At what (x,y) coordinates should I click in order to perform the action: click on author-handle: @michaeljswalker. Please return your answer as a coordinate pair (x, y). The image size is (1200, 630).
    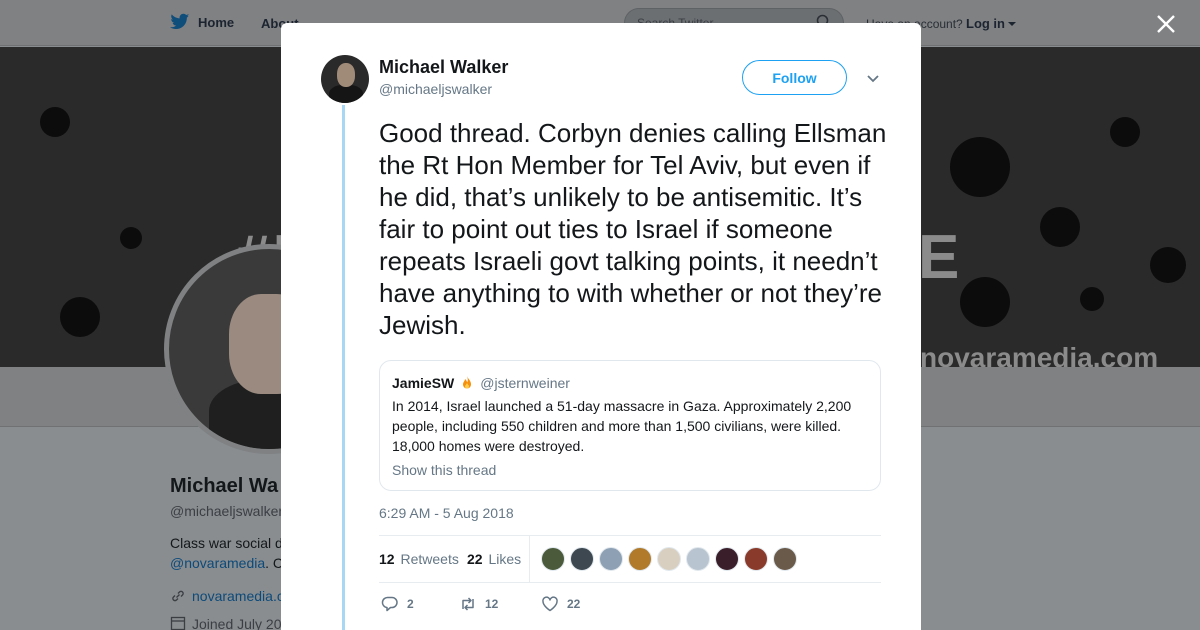
    Looking at the image, I should click on (435, 89).